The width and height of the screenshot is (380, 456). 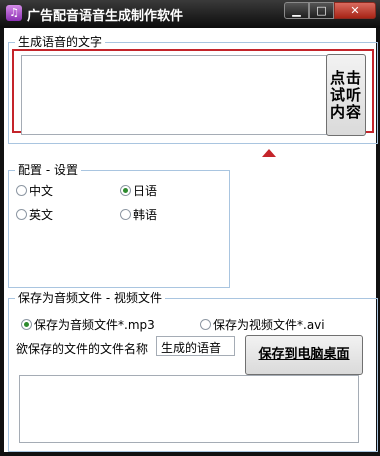 I want to click on minimize-button: ▁, so click(x=296, y=10).